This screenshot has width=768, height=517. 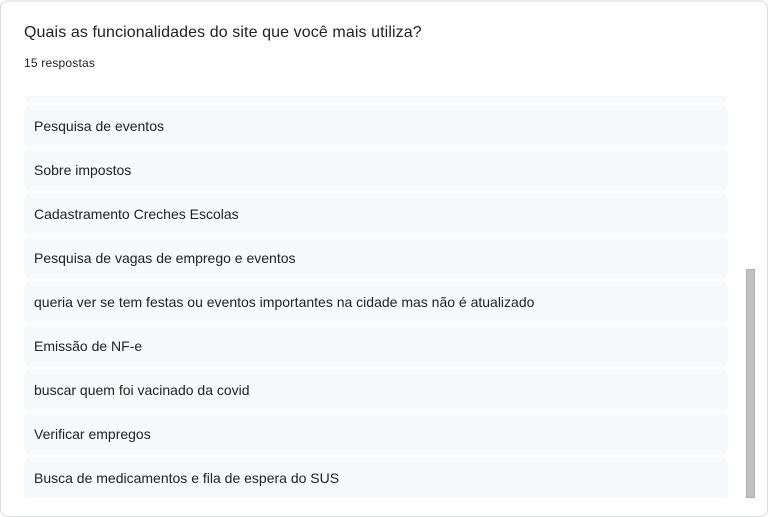 What do you see at coordinates (750, 383) in the screenshot?
I see `scrollbar-thumb` at bounding box center [750, 383].